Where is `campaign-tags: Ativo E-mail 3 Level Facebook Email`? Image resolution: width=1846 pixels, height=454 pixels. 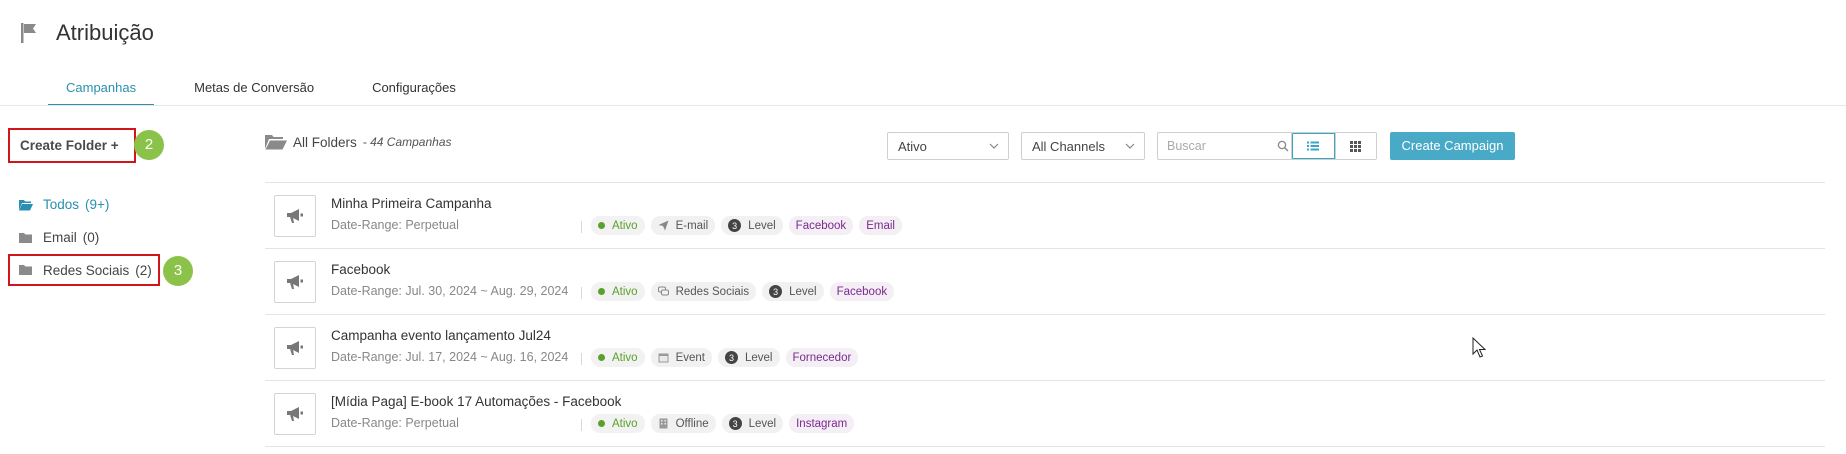
campaign-tags: Ativo E-mail 3 Level Facebook Email is located at coordinates (746, 225).